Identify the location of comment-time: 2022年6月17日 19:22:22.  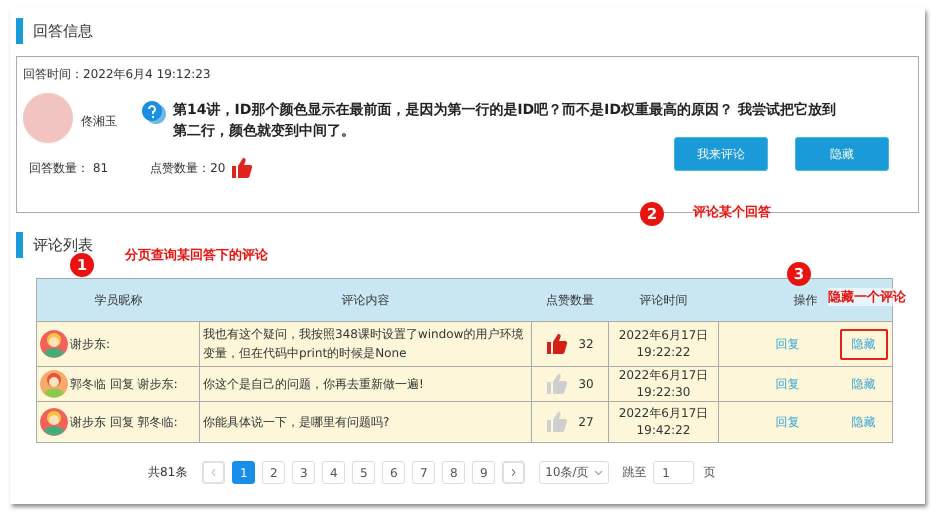
(664, 344).